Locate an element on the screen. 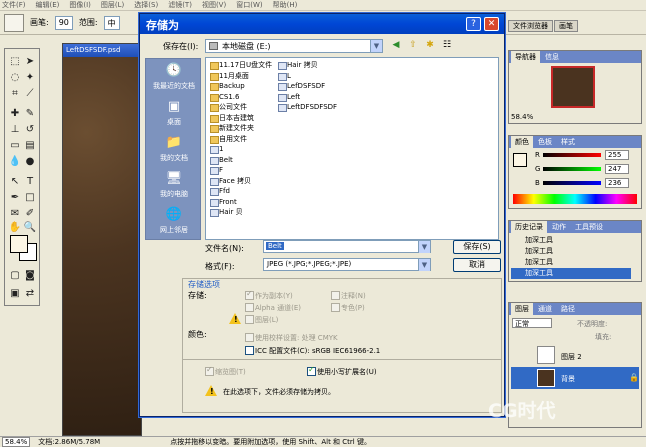 This screenshot has width=646, height=447. layer-row-selected is located at coordinates (575, 378).